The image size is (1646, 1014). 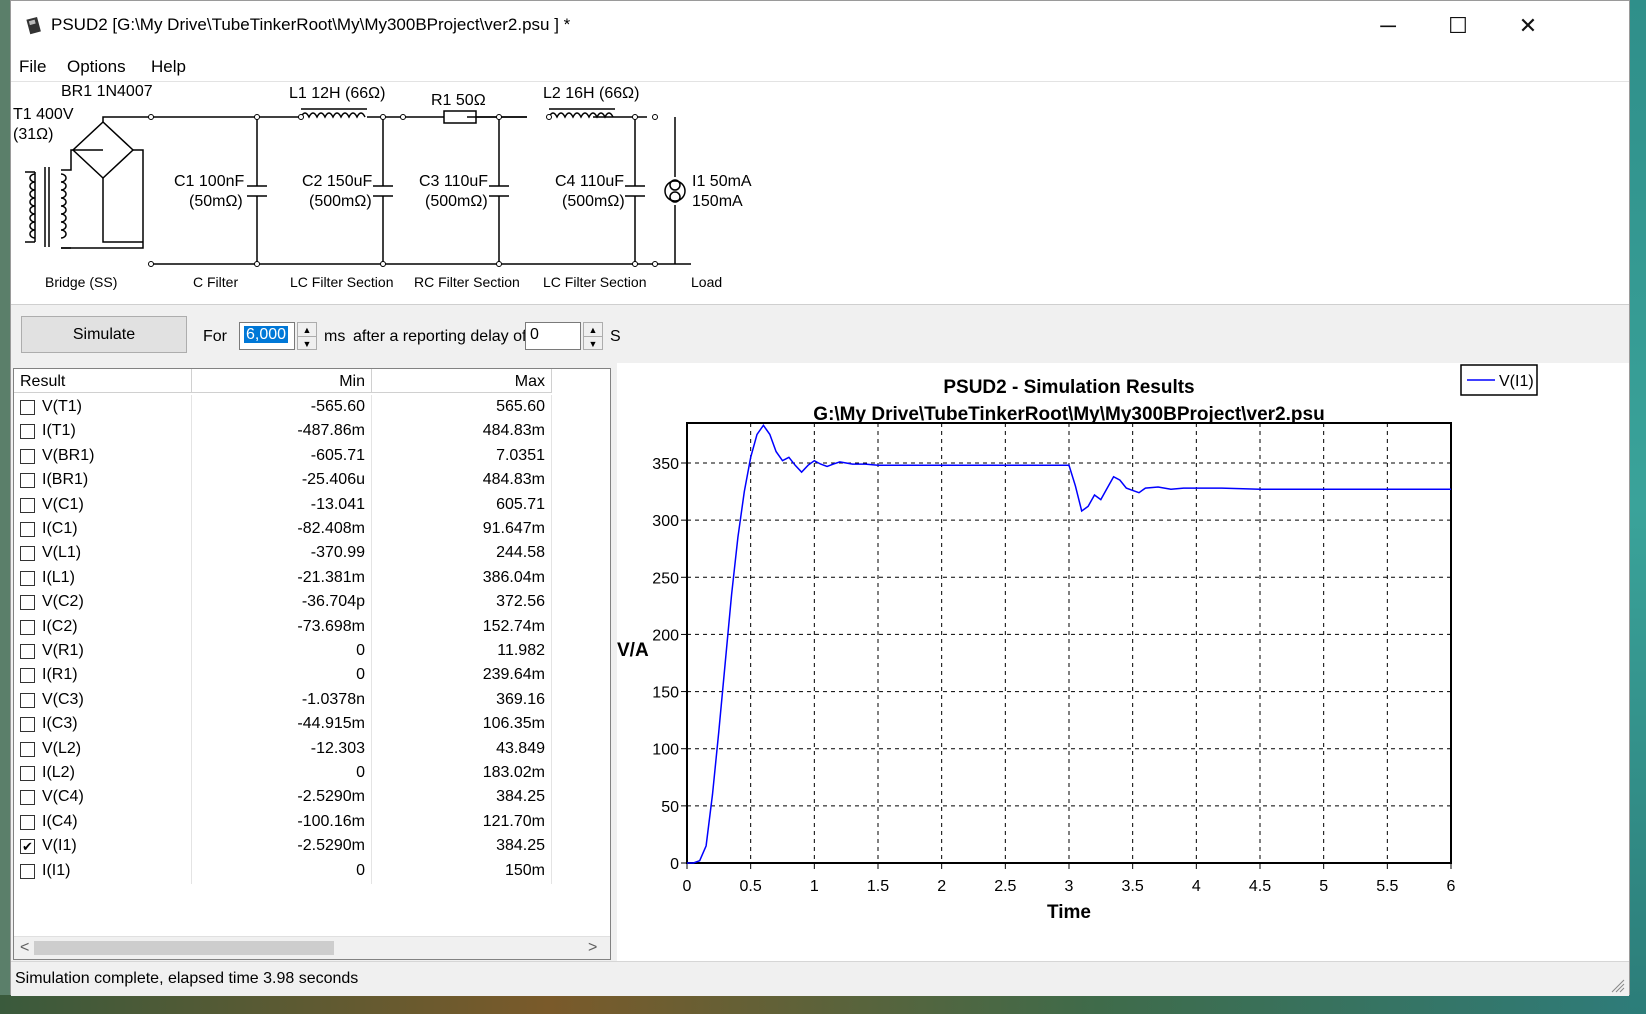 What do you see at coordinates (312, 700) in the screenshot?
I see `table-row: V(C3) -1.0378n 369.16` at bounding box center [312, 700].